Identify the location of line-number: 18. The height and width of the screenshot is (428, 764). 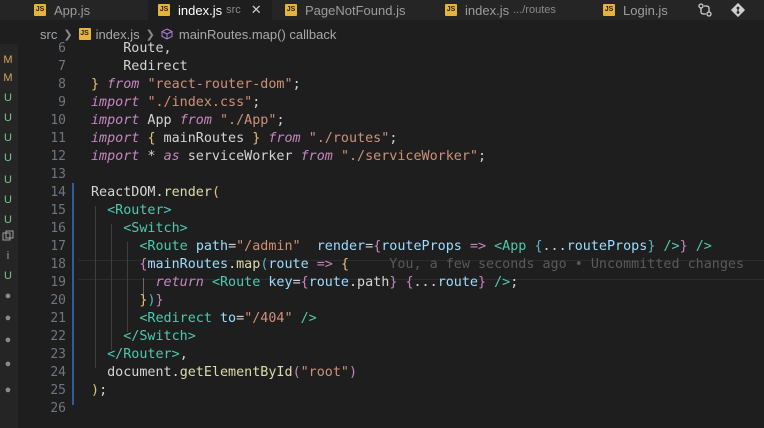
(58, 264).